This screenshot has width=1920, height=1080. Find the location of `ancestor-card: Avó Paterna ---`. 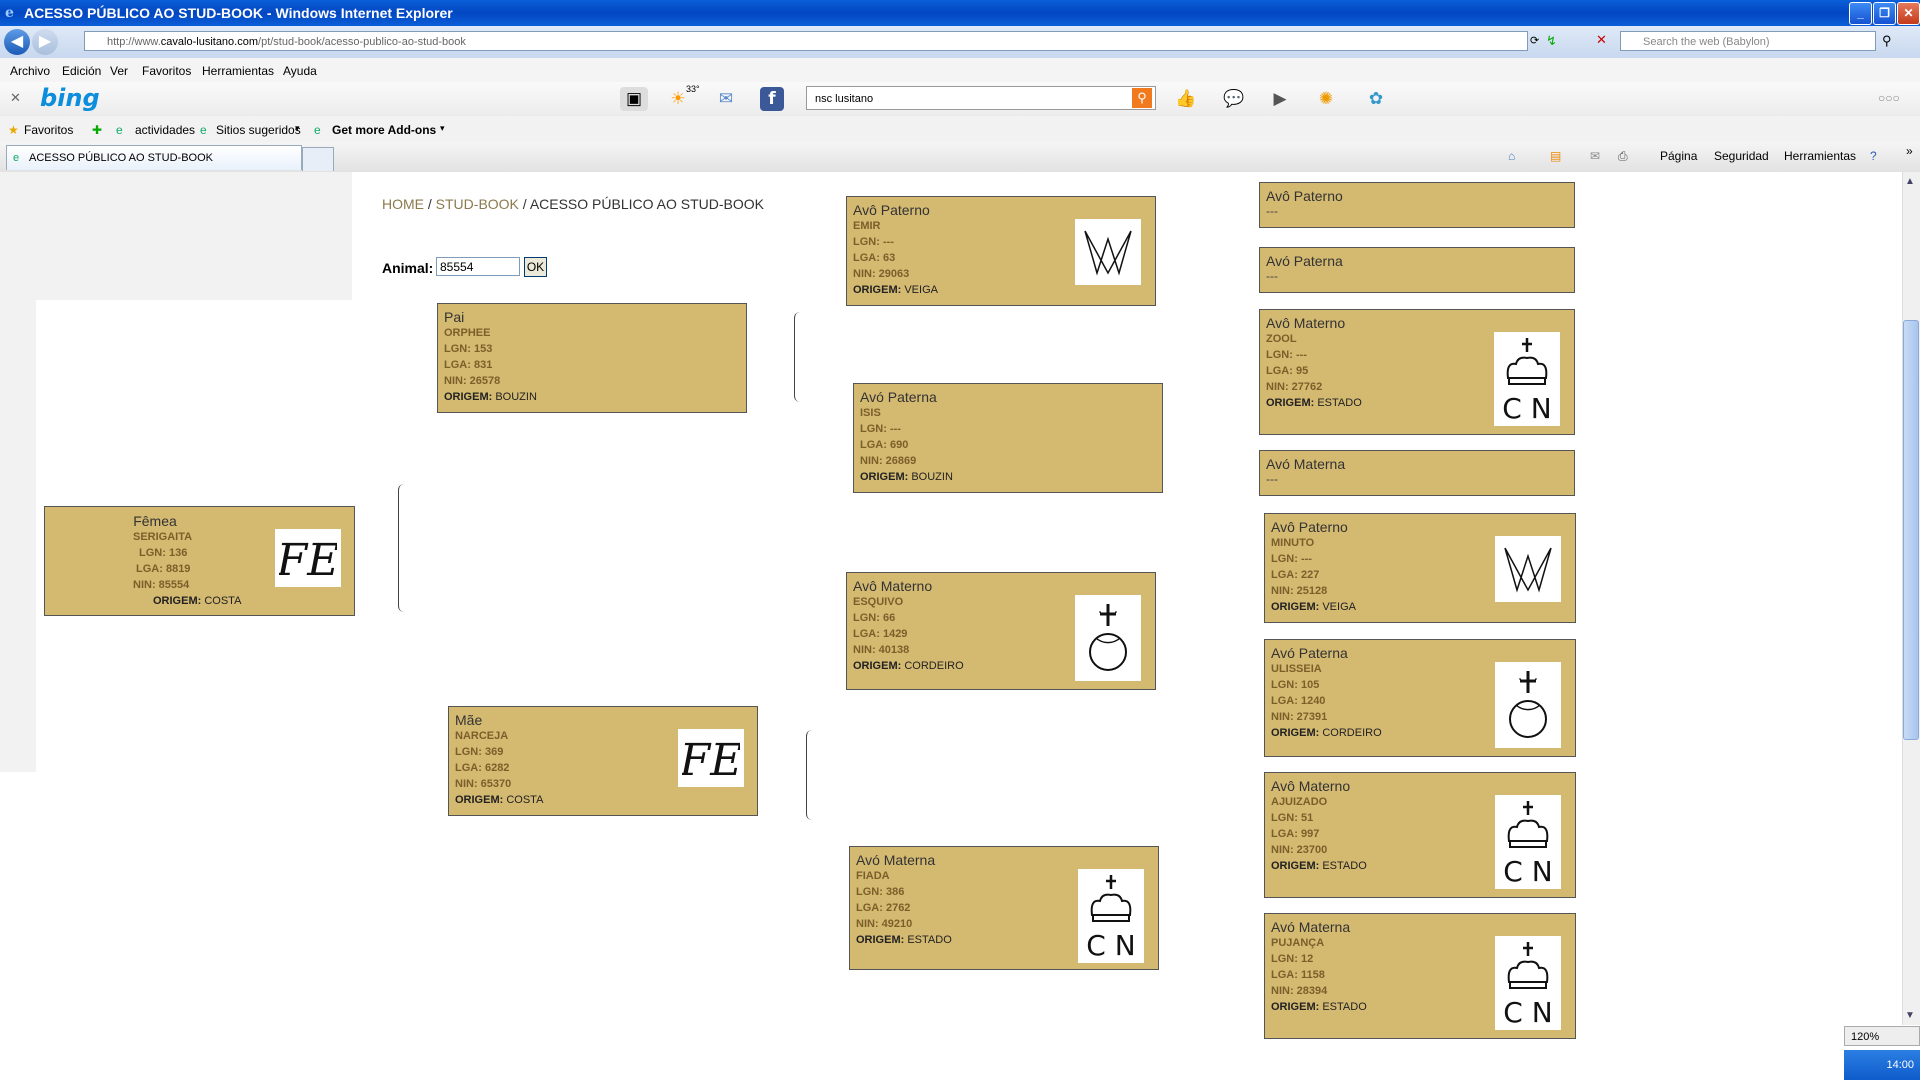

ancestor-card: Avó Paterna --- is located at coordinates (1417, 270).